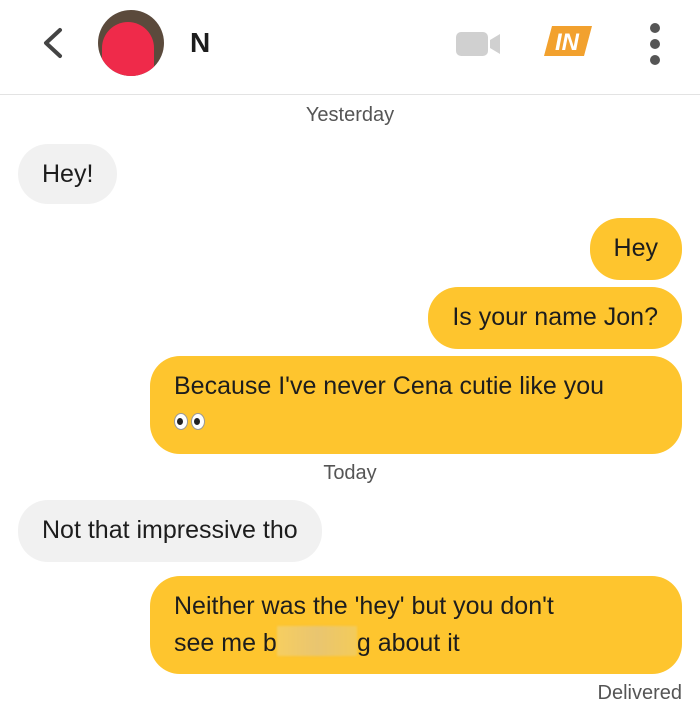  I want to click on video-camera-icon, so click(478, 44).